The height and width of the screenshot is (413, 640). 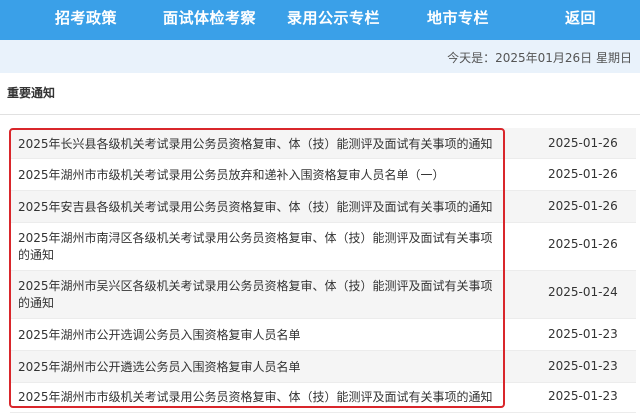 What do you see at coordinates (86, 20) in the screenshot?
I see `nav-item-policy: 招考政策` at bounding box center [86, 20].